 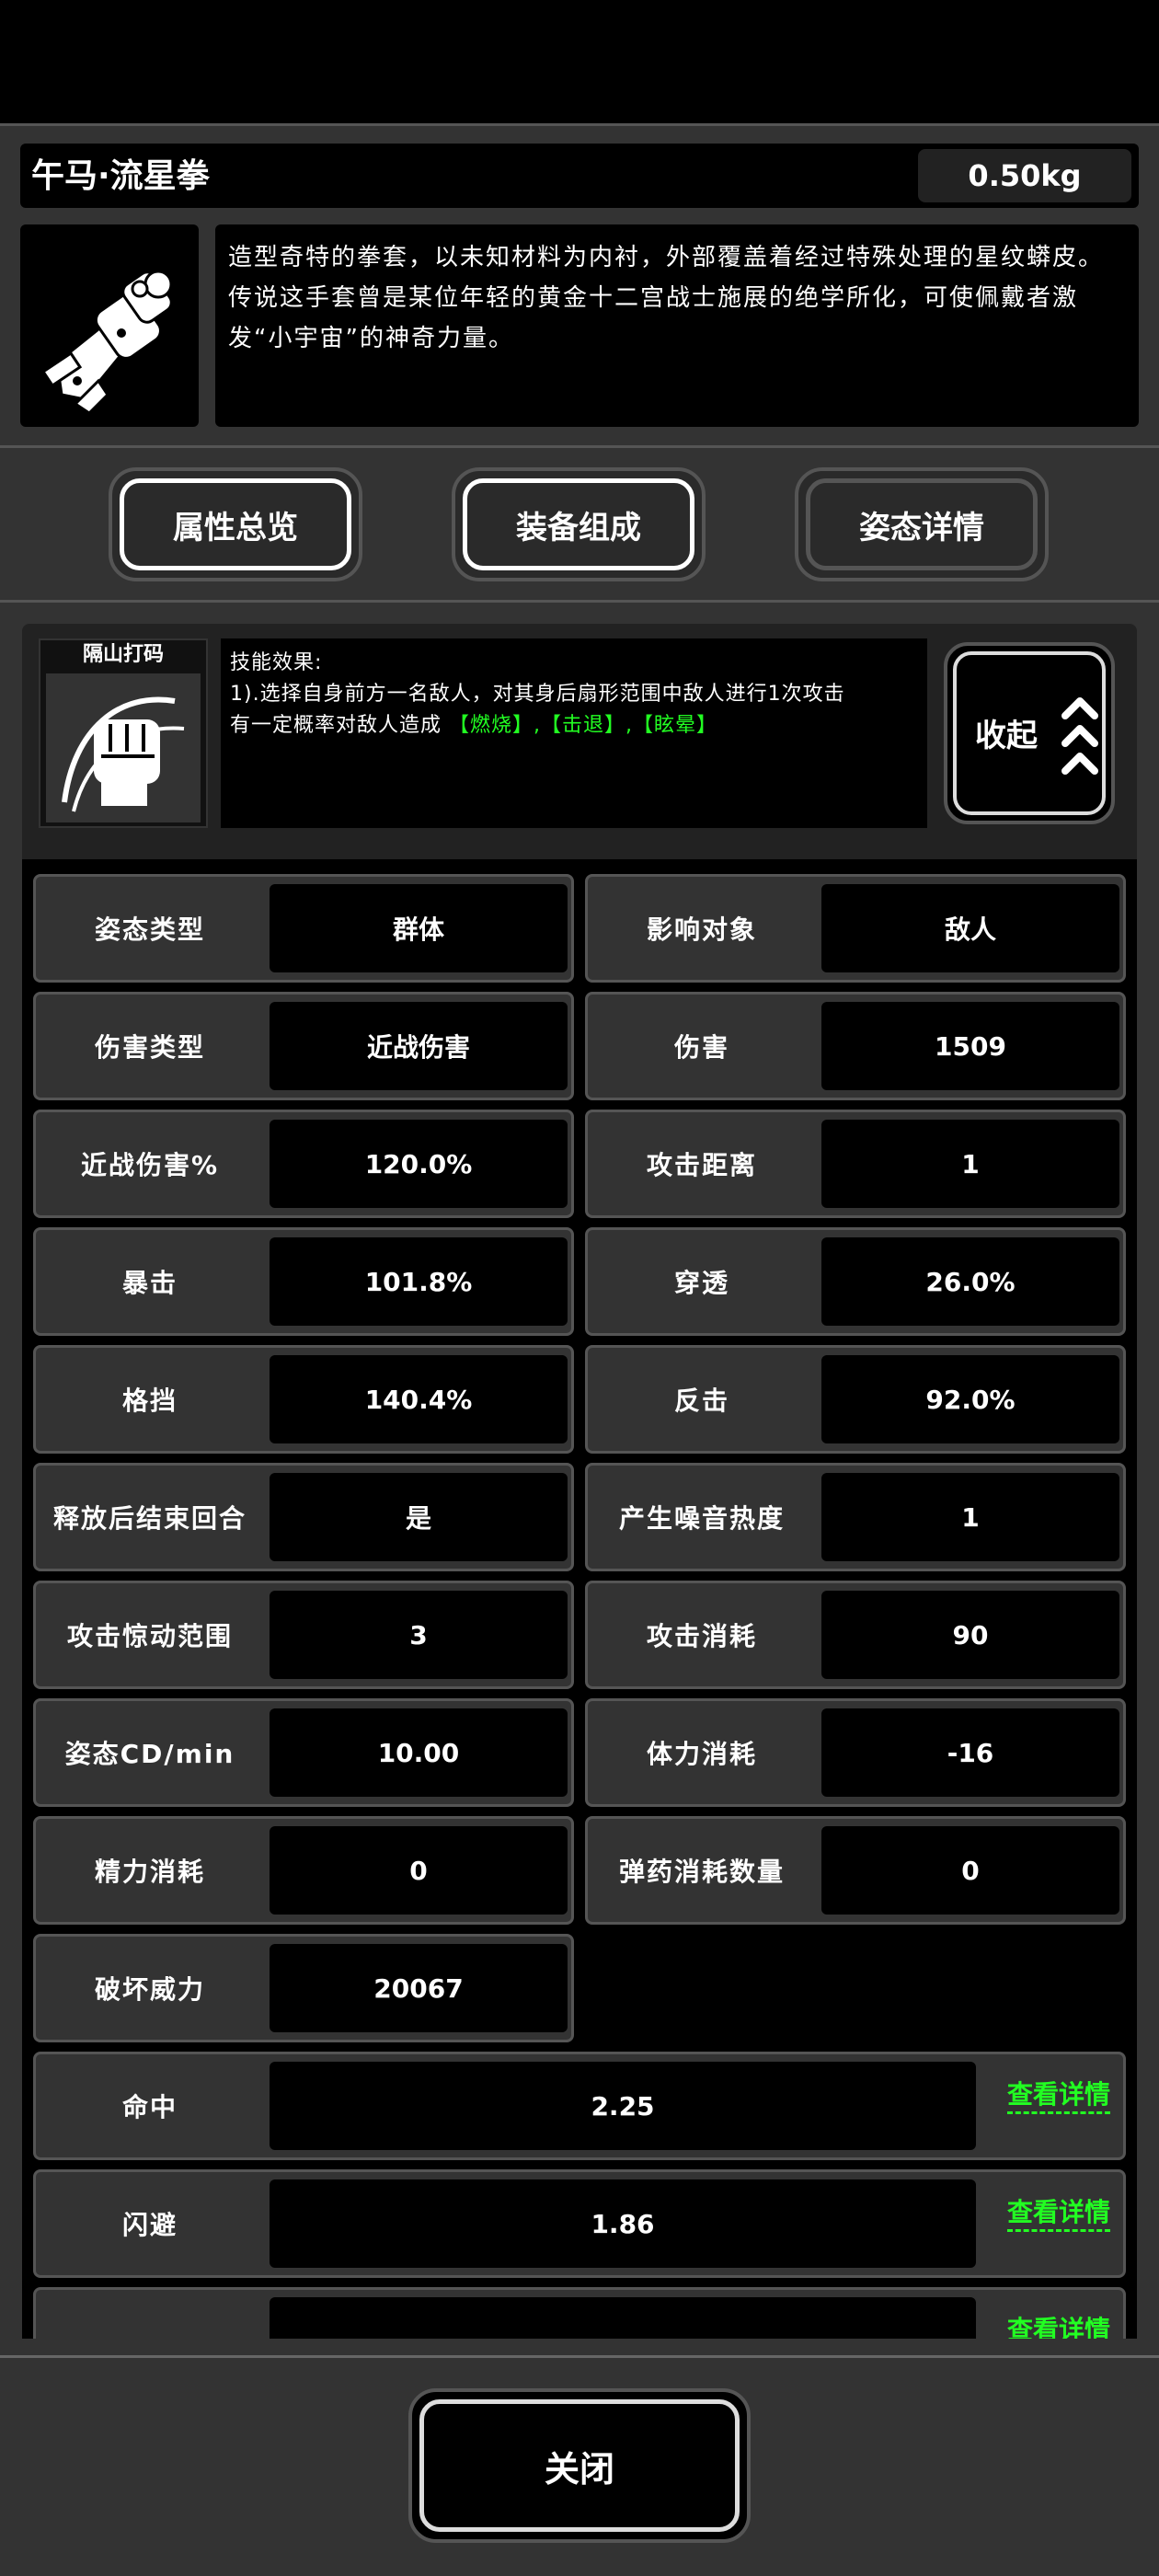 I want to click on stat-value: 2.25, so click(x=623, y=2106).